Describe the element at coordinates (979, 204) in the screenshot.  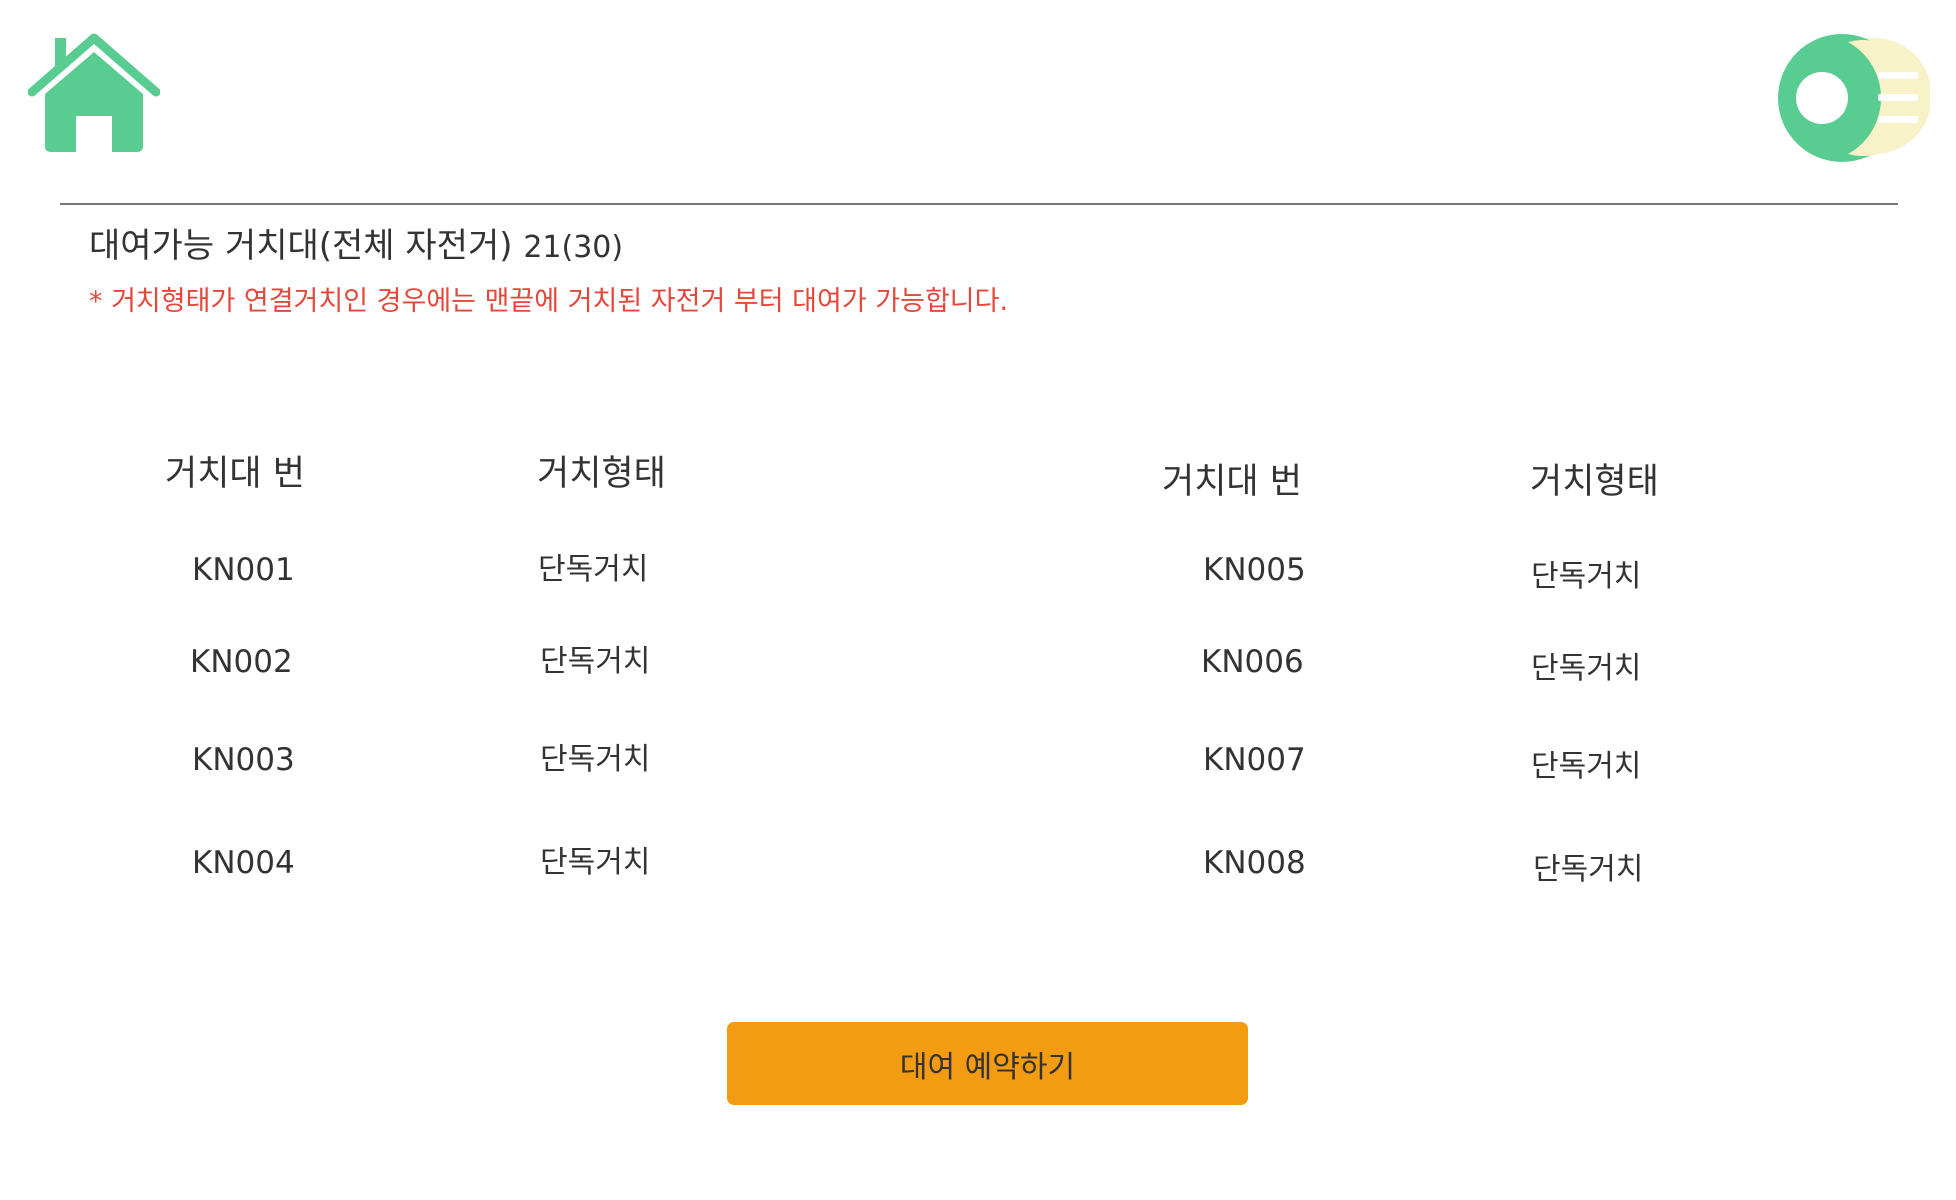
I see `header-divider` at that location.